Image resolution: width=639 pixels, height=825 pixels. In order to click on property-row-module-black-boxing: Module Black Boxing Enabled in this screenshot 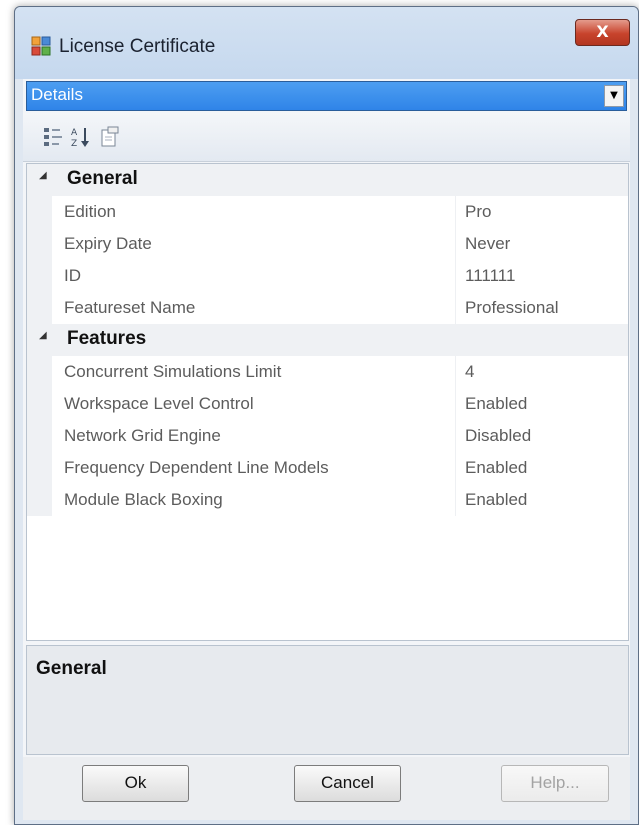, I will do `click(327, 500)`.